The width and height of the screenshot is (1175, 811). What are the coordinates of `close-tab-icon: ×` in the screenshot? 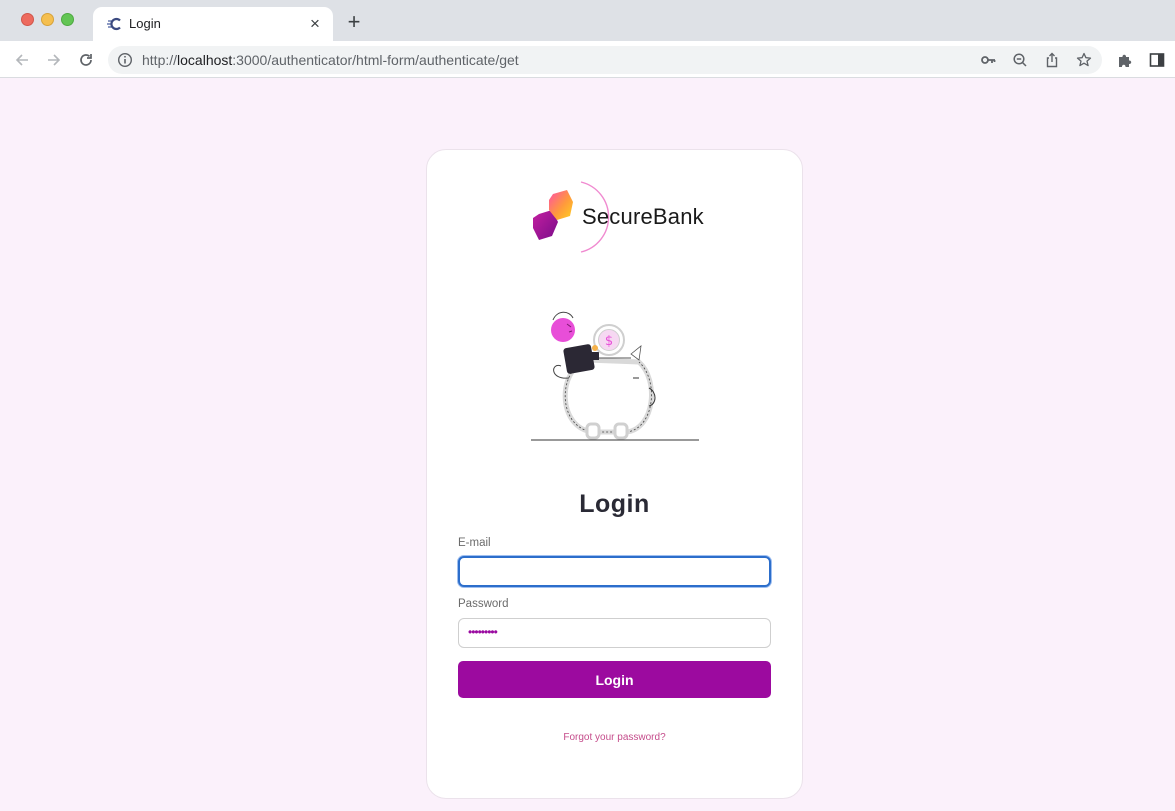 It's located at (315, 24).